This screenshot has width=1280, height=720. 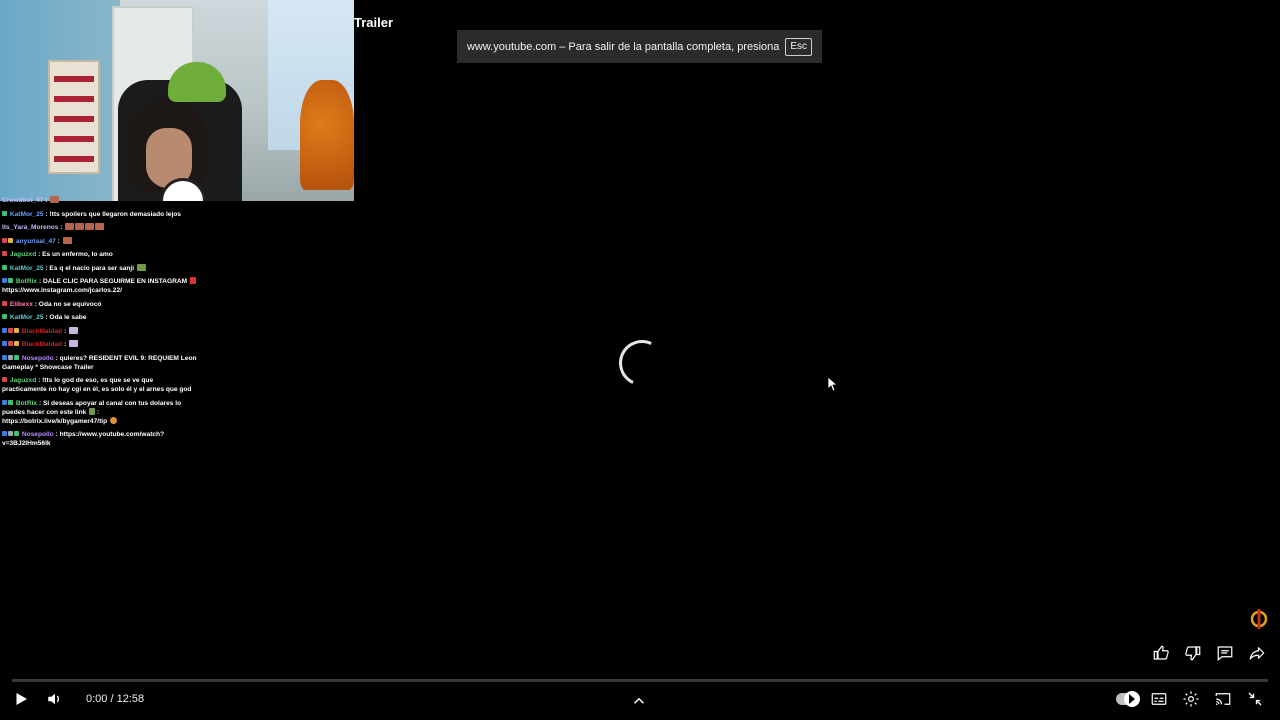 I want to click on chat-message: Elibexx : Oda no se equivocó, so click(x=107, y=304).